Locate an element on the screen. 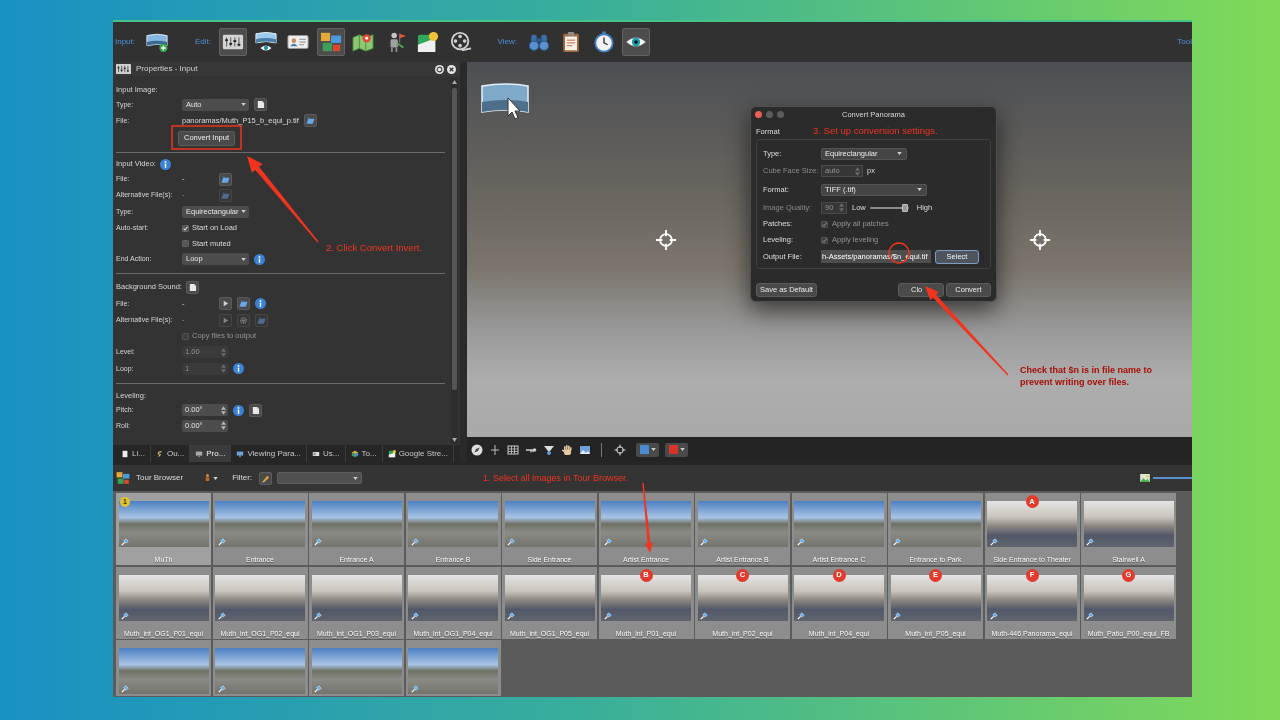 This screenshot has height=720, width=1280. crosshair-icon is located at coordinates (620, 449).